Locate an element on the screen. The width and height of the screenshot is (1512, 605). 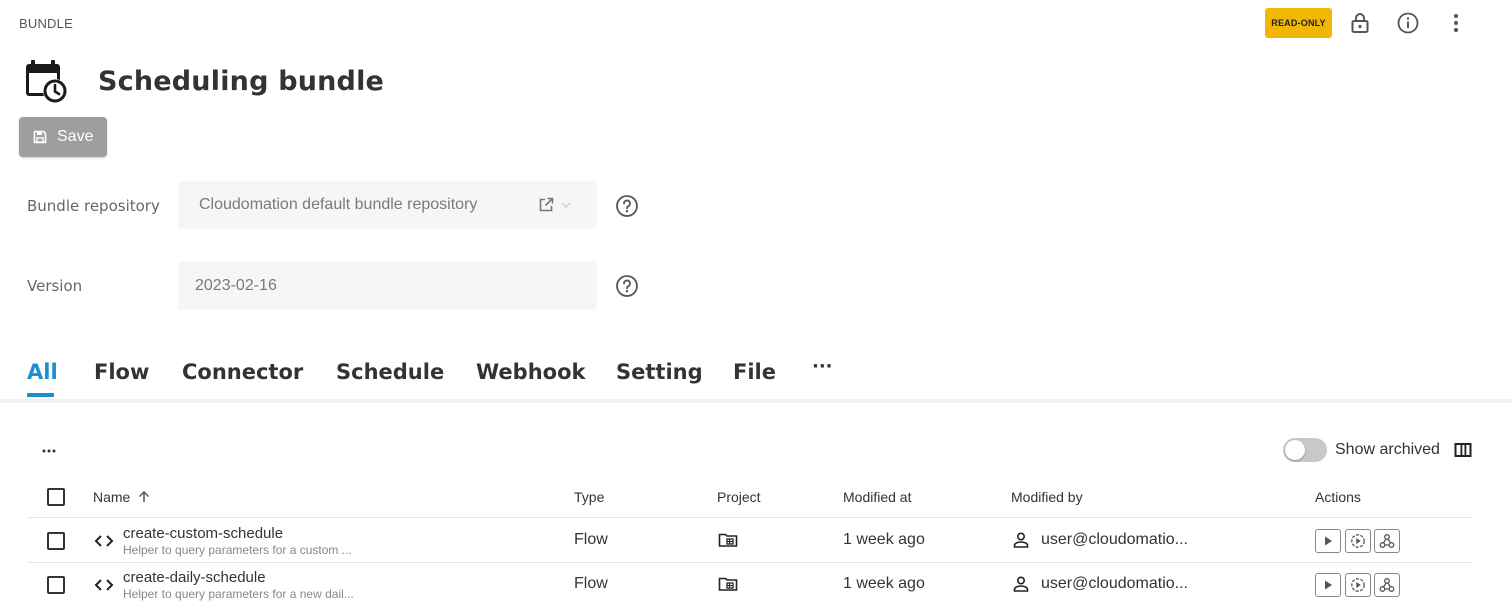
column-modified-by: Modified by is located at coordinates (1047, 497).